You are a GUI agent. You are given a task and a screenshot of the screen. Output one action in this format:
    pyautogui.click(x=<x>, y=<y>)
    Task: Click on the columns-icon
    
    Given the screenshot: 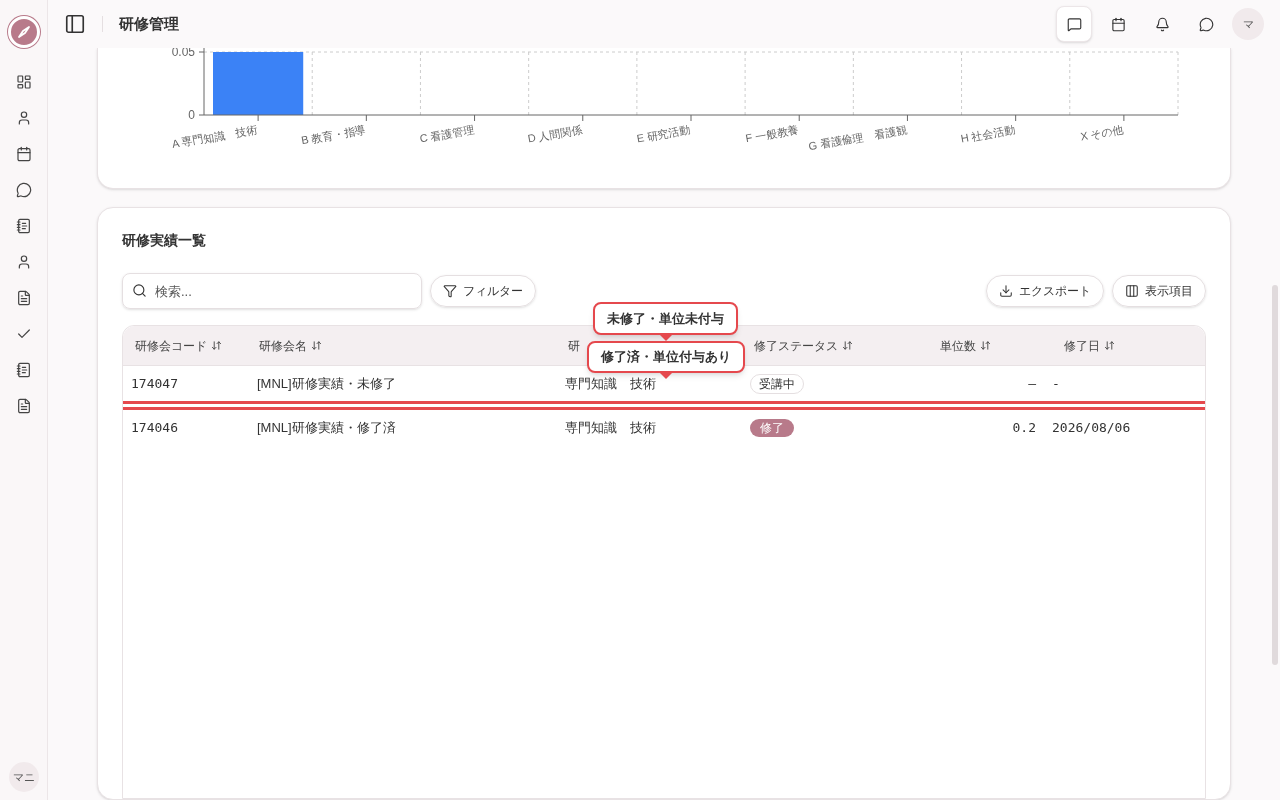 What is the action you would take?
    pyautogui.click(x=1132, y=291)
    